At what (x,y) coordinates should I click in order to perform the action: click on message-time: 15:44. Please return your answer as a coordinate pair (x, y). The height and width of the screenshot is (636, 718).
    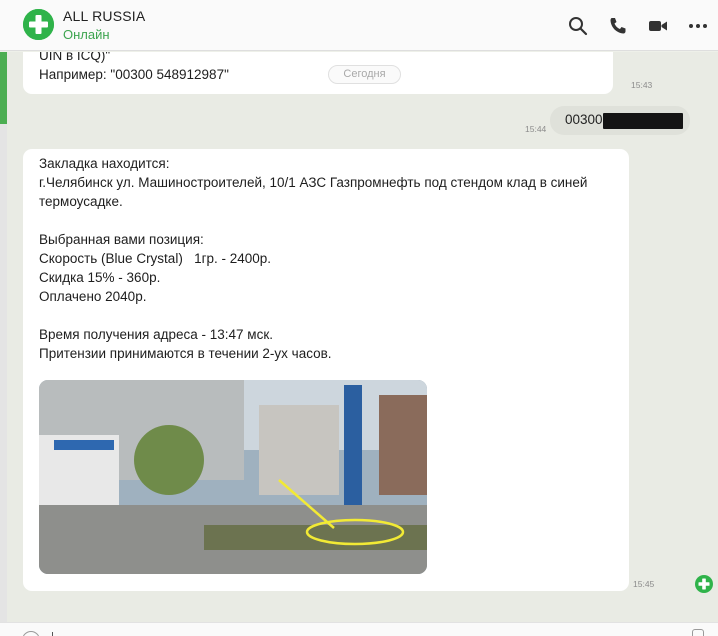
    Looking at the image, I should click on (536, 129).